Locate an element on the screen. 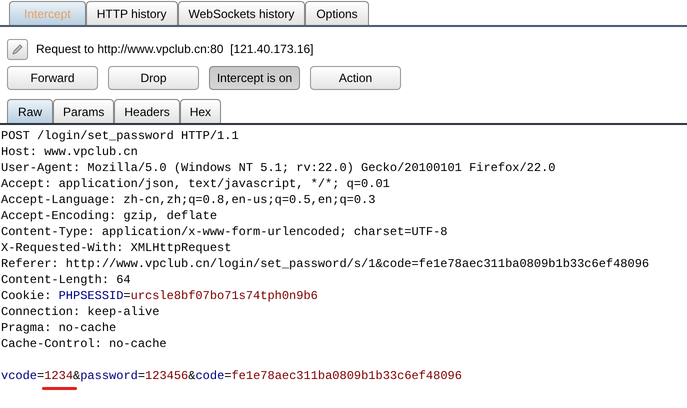  param-name: password is located at coordinates (109, 376).